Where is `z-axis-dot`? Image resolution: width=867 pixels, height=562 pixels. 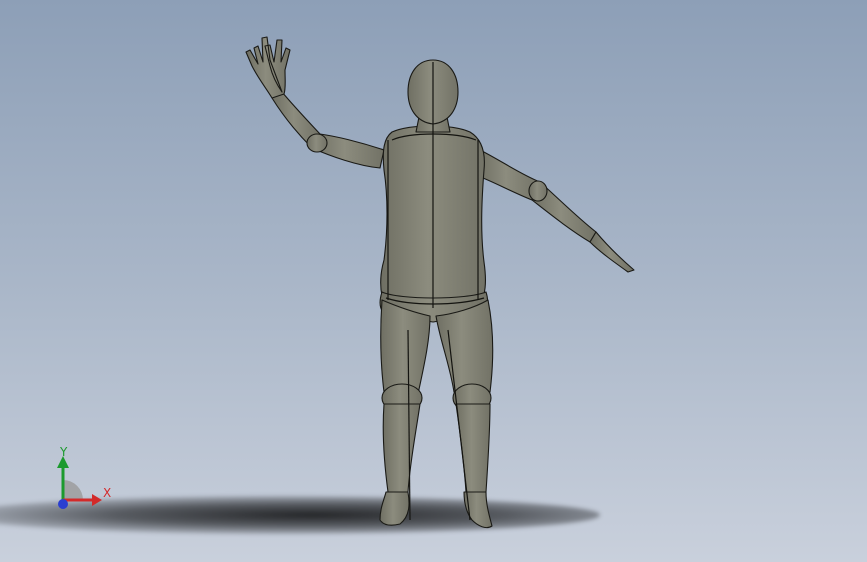
z-axis-dot is located at coordinates (63, 504).